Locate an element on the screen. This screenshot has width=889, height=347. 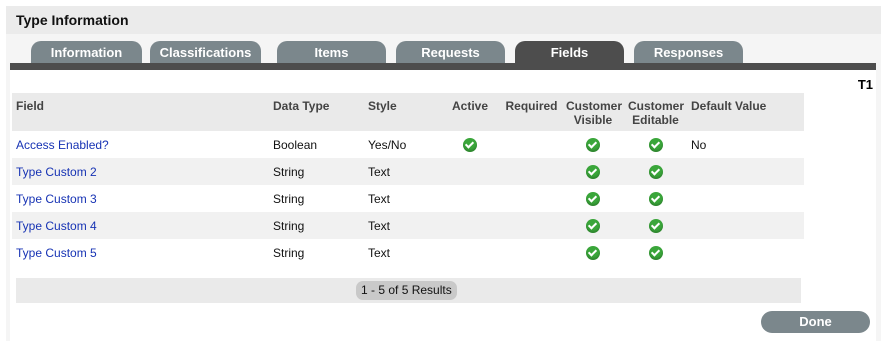
field-style: Yes/No is located at coordinates (387, 144).